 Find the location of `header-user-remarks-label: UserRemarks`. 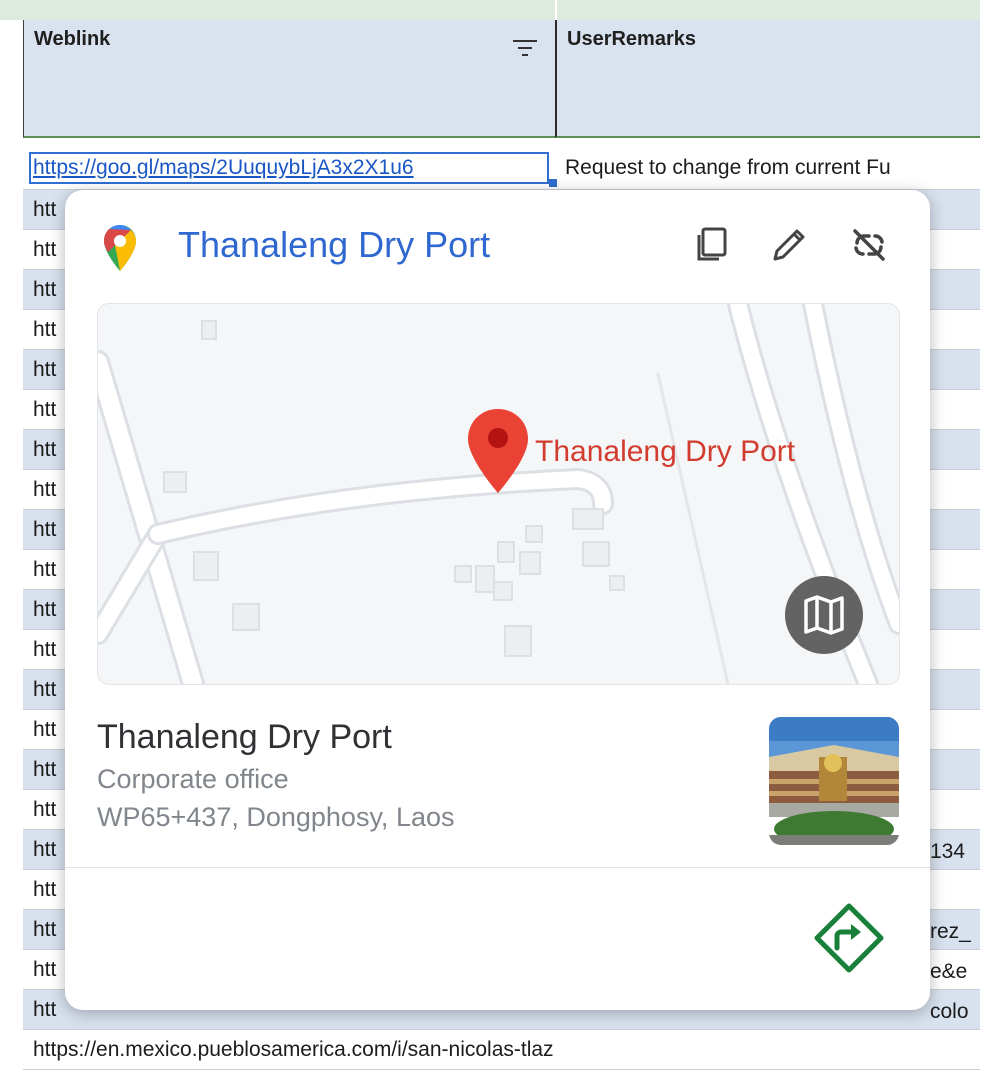

header-user-remarks-label: UserRemarks is located at coordinates (631, 39).